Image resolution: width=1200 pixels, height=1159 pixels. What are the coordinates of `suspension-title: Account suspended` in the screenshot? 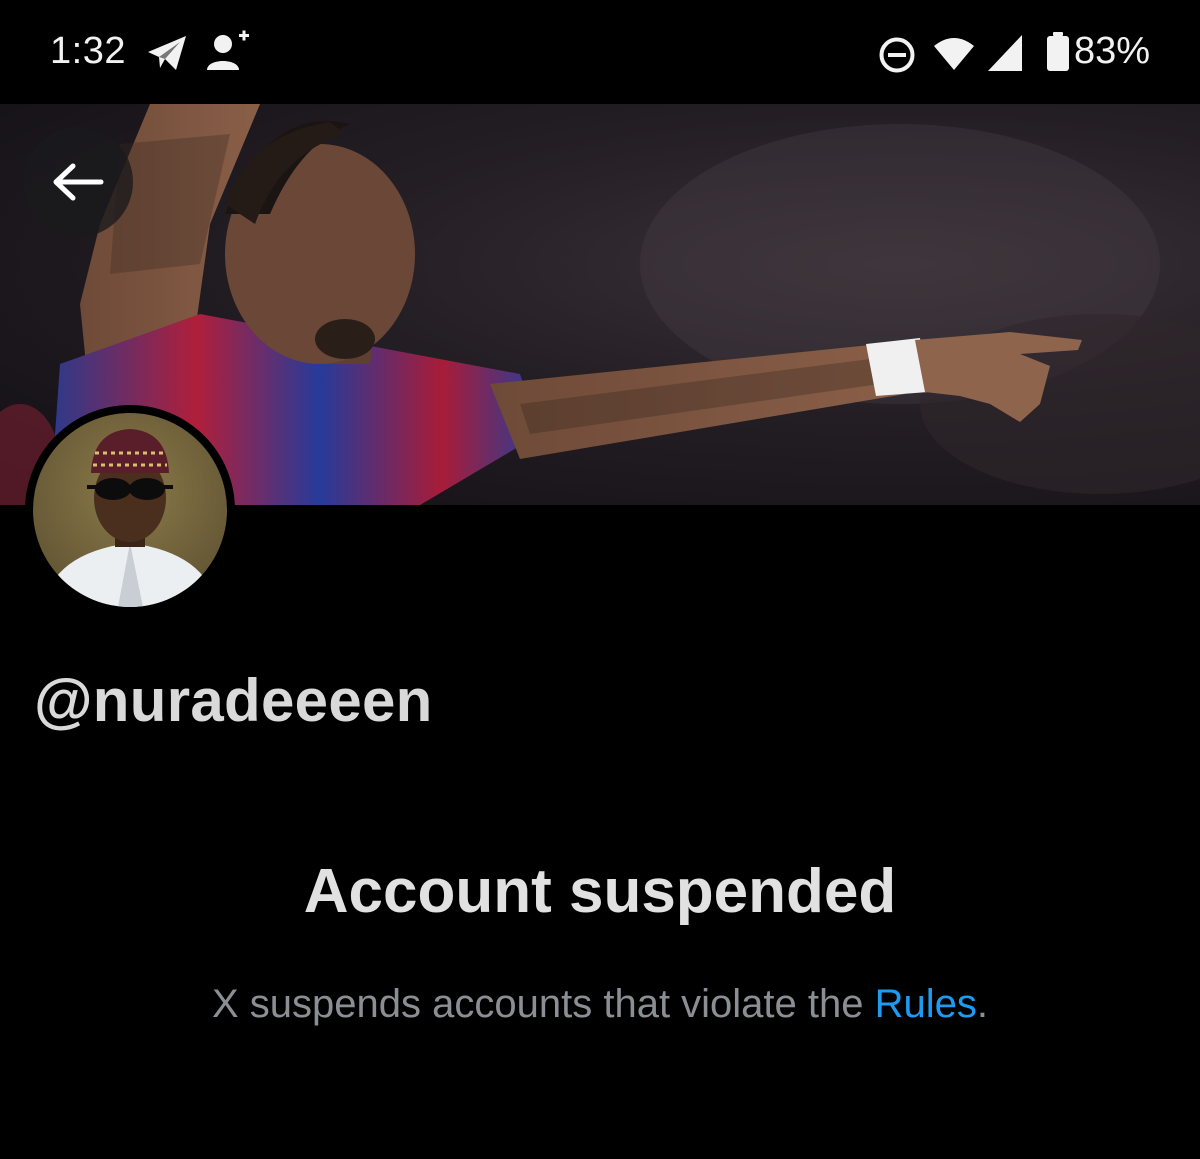 It's located at (600, 891).